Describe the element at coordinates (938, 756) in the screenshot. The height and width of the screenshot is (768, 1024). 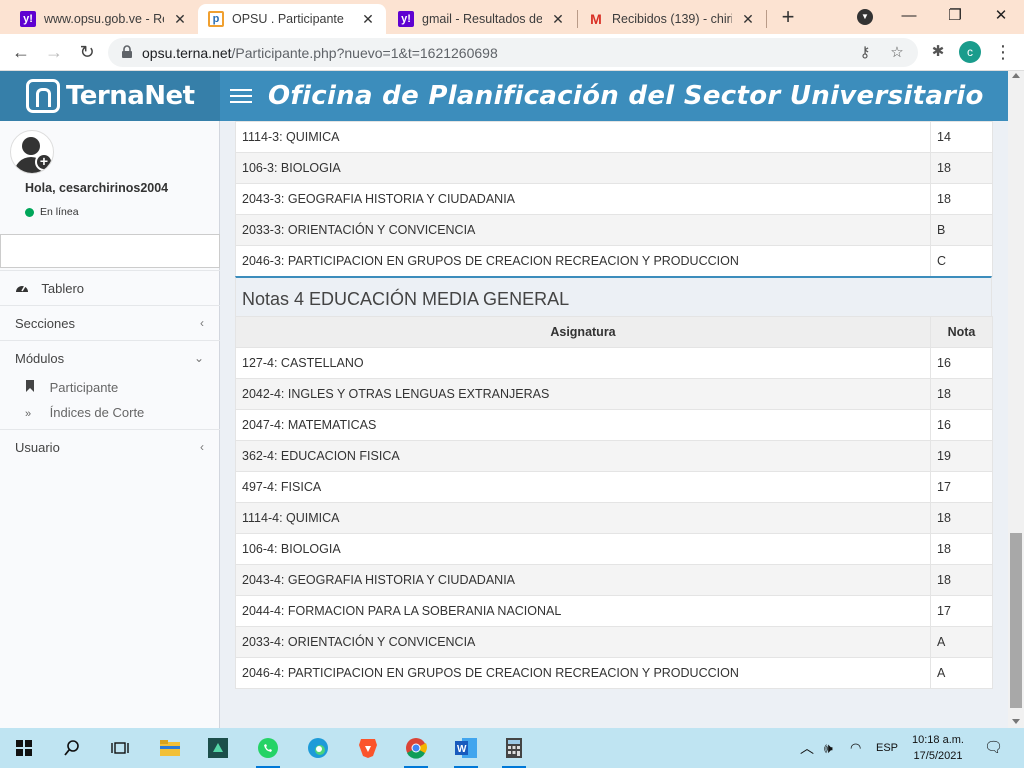
I see `clock-date: 17/5/2021` at that location.